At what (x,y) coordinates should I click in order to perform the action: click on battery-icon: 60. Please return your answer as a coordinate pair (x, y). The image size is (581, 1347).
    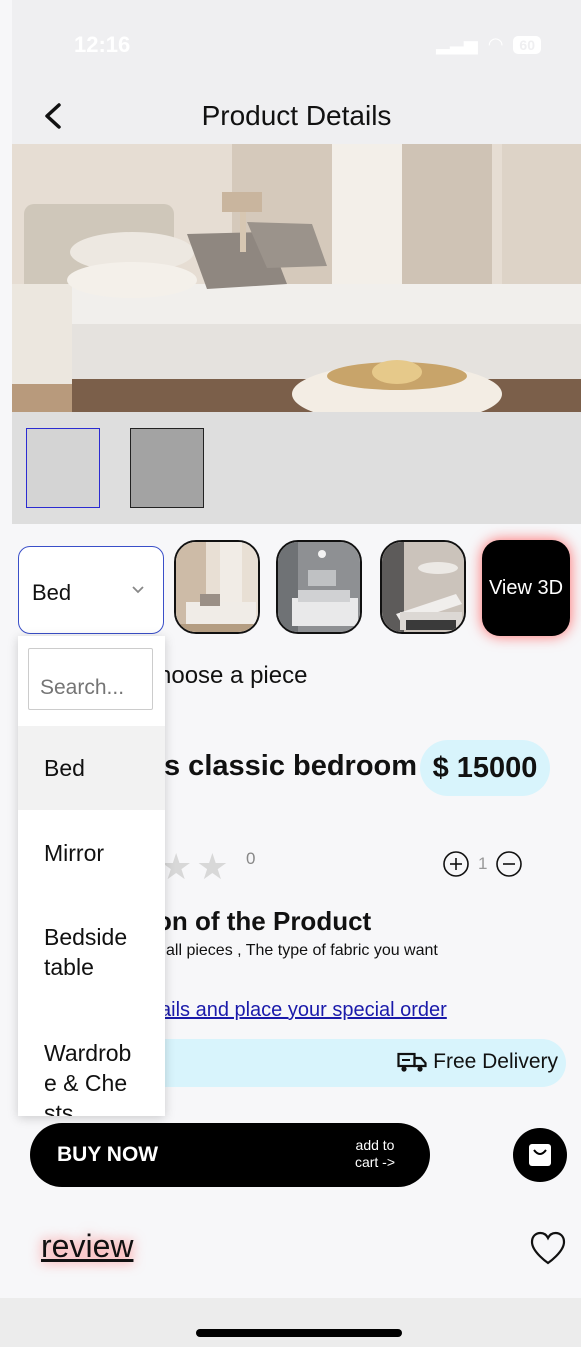
    Looking at the image, I should click on (527, 44).